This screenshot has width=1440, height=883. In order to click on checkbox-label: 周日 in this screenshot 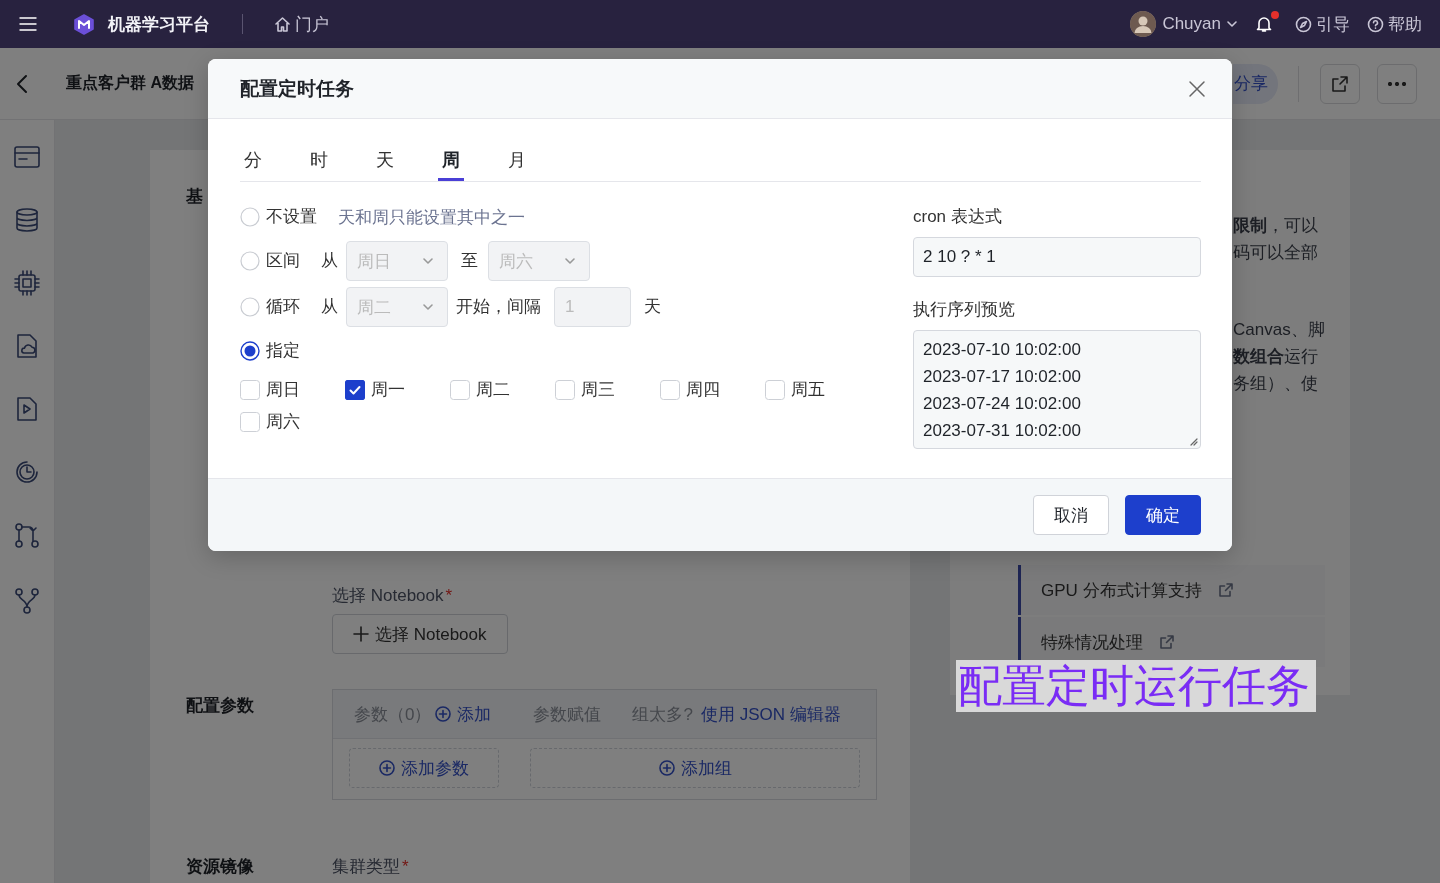, I will do `click(283, 390)`.